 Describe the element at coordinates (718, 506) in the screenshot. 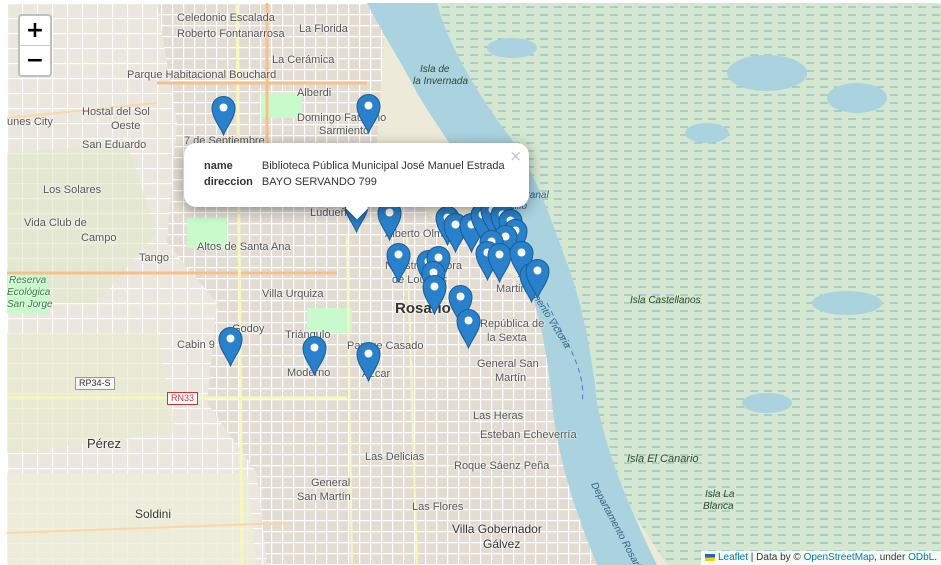

I see `island-label: Blanca` at that location.